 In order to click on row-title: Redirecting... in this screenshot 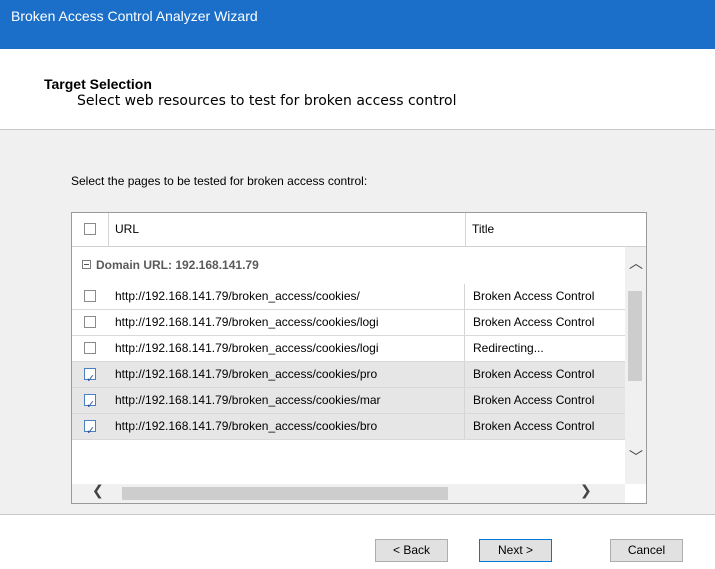, I will do `click(508, 348)`.